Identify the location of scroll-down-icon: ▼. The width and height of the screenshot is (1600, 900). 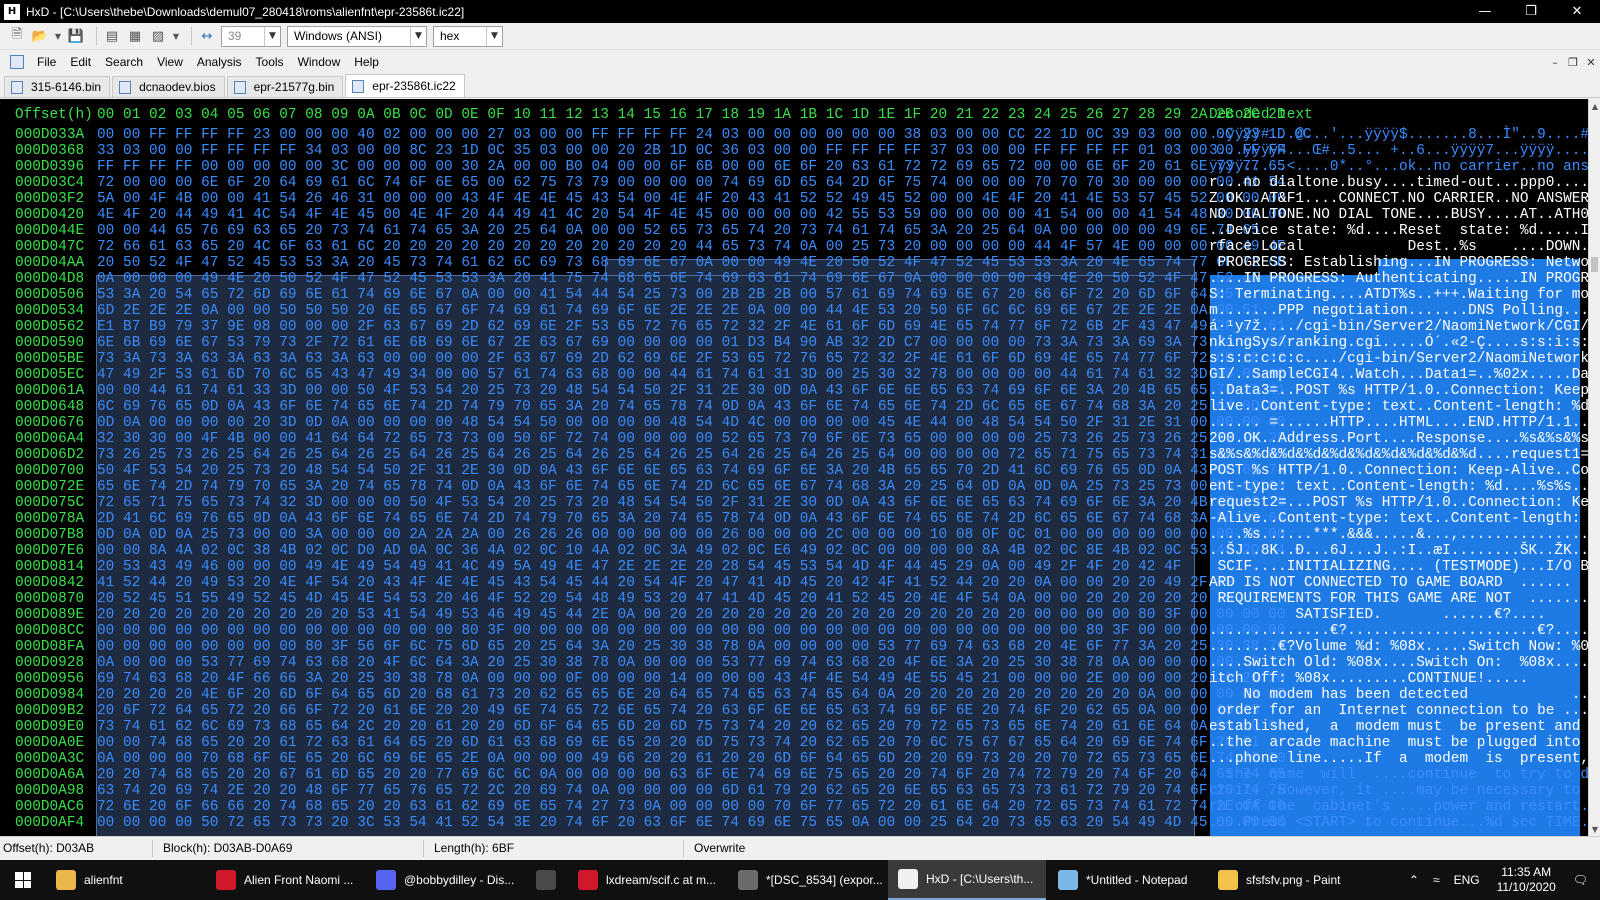
(1594, 829).